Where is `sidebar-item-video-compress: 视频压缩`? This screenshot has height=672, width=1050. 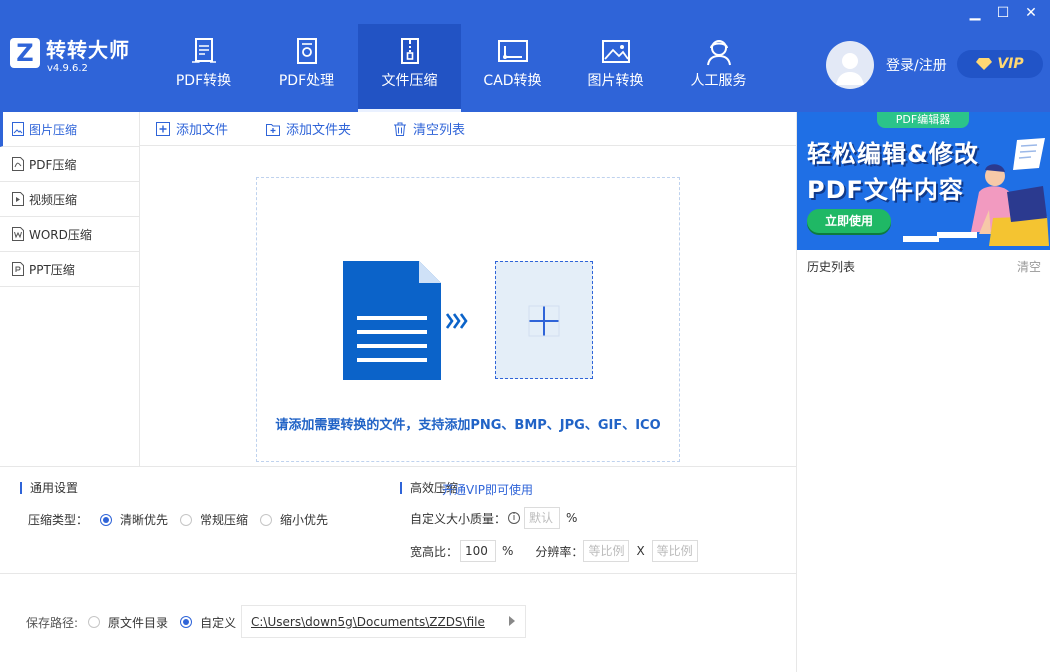 sidebar-item-video-compress: 视频压缩 is located at coordinates (69, 199).